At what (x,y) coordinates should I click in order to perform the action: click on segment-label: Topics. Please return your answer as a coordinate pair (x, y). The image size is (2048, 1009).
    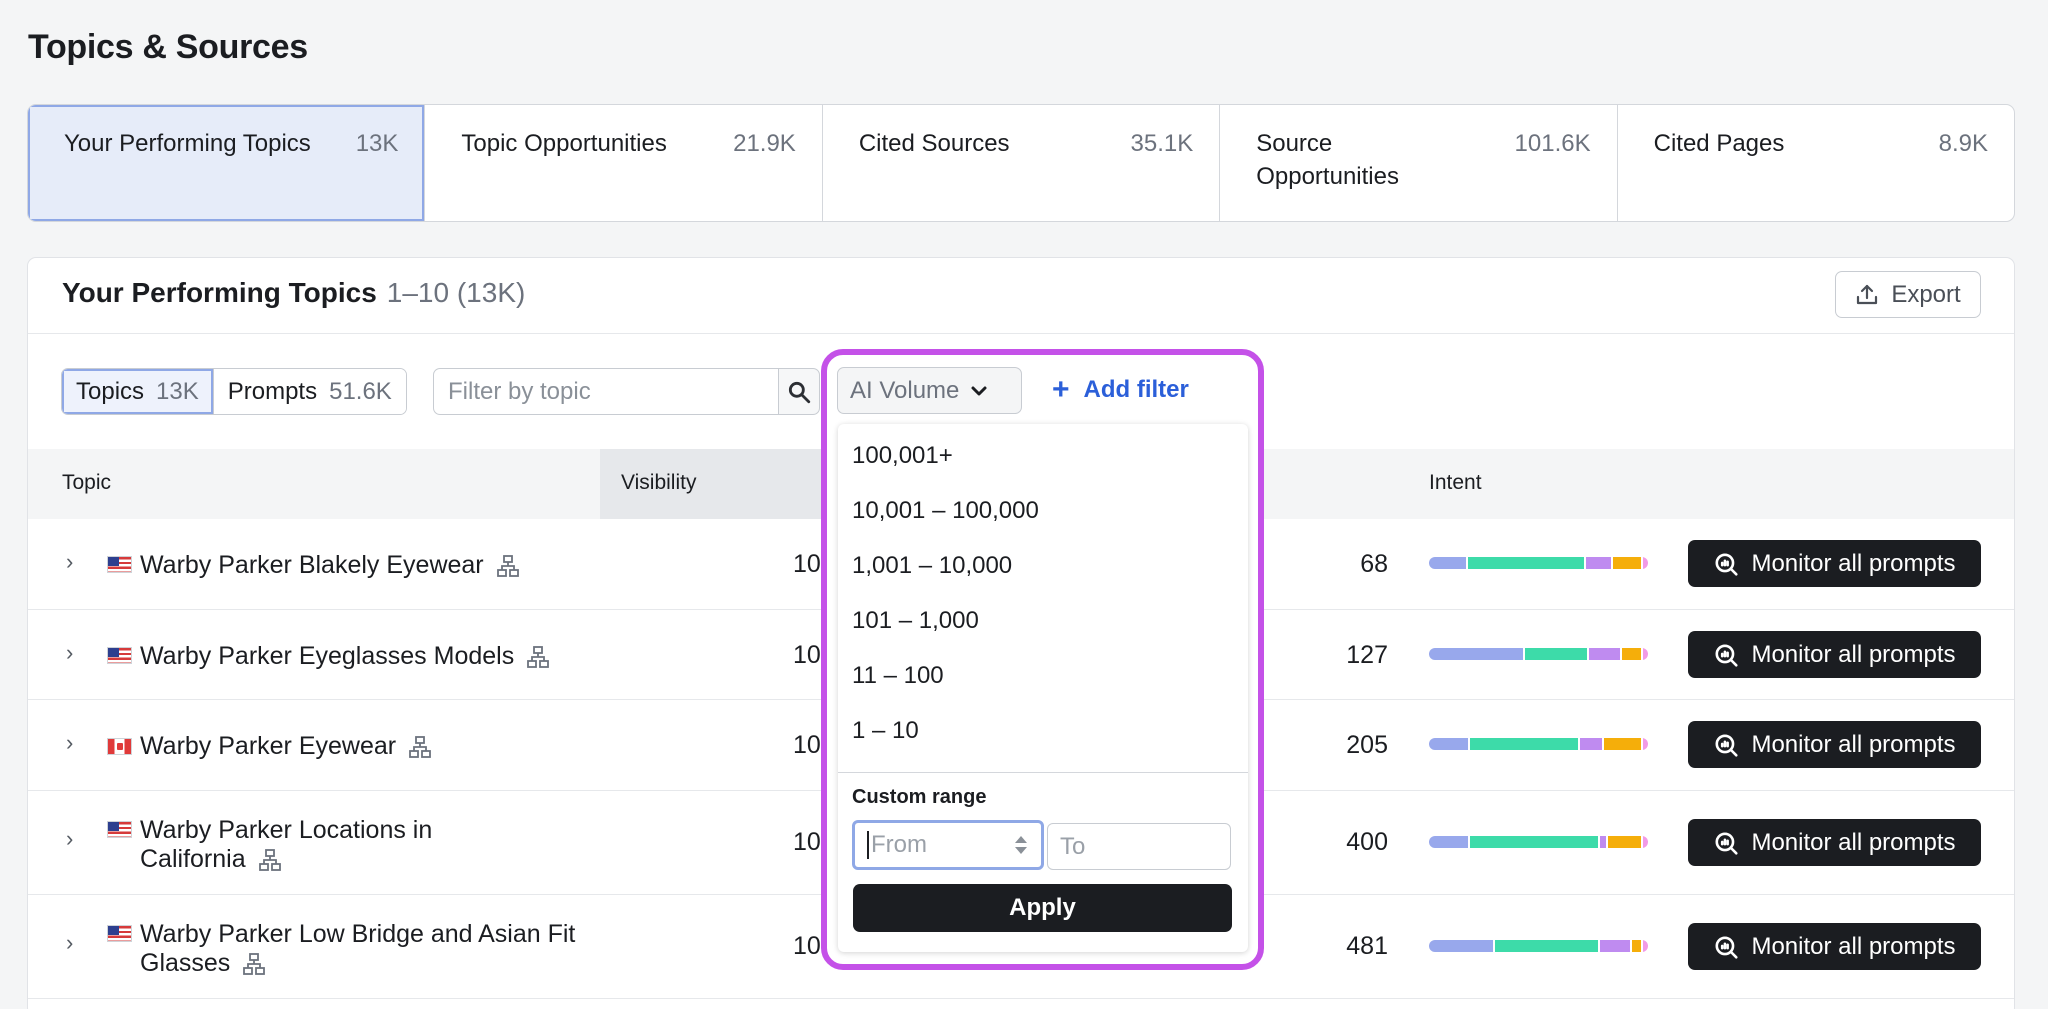
    Looking at the image, I should click on (110, 391).